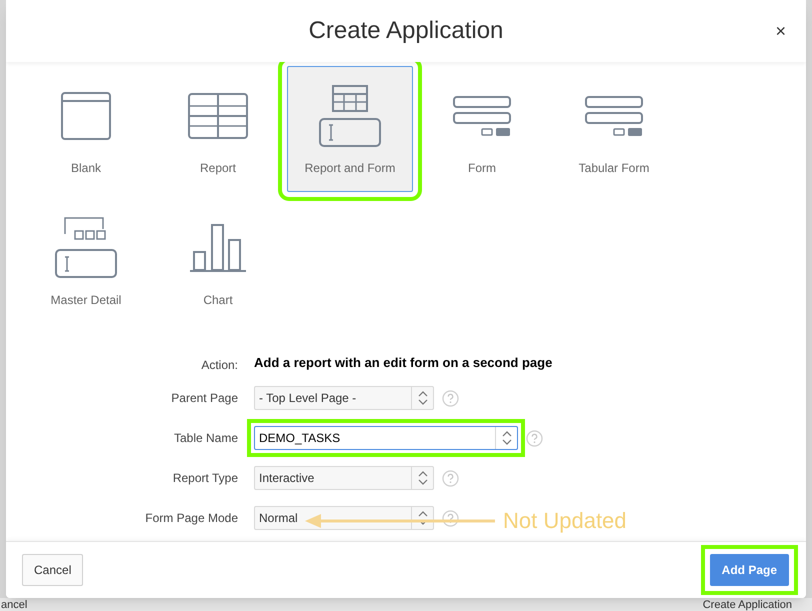  Describe the element at coordinates (749, 570) in the screenshot. I see `add-page-button: Add Page` at that location.